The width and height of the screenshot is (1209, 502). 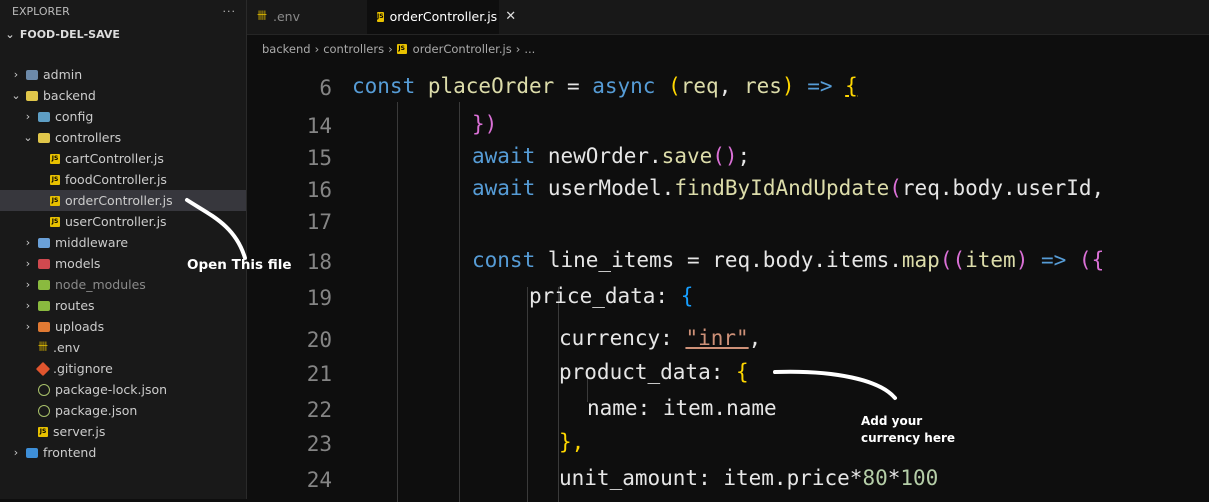 What do you see at coordinates (699, 86) in the screenshot?
I see `code-token: req` at bounding box center [699, 86].